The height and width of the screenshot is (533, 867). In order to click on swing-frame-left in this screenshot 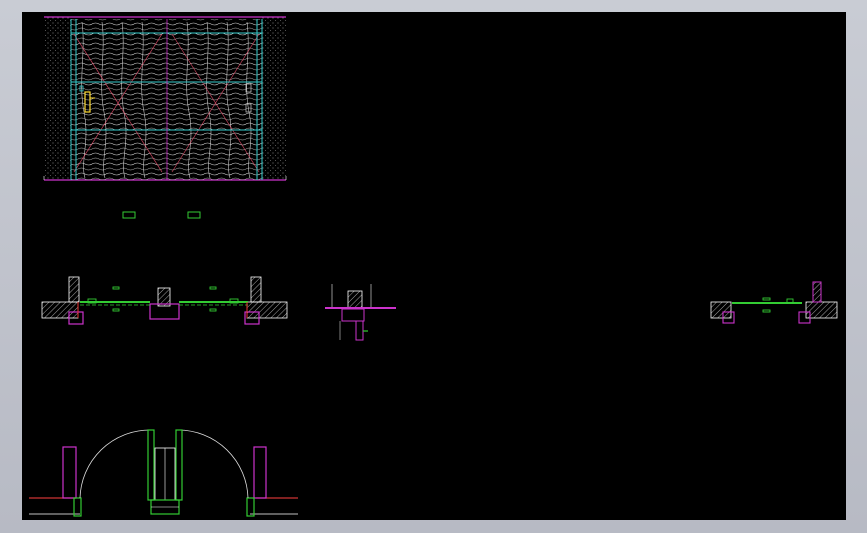, I will do `click(77, 507)`.